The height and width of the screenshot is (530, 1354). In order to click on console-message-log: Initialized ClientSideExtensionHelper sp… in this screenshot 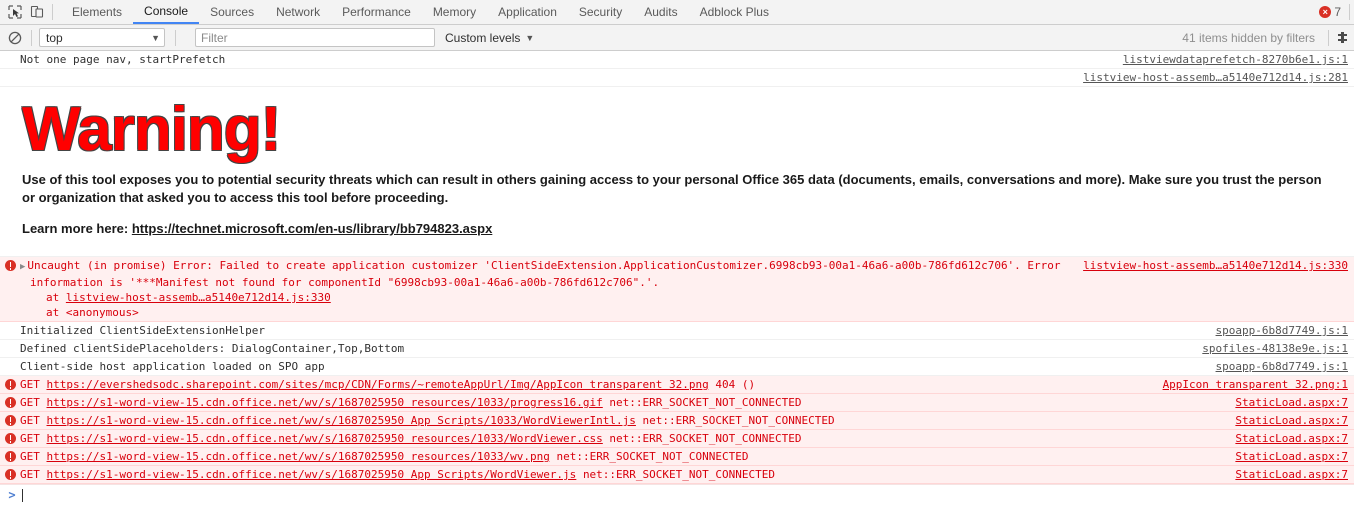, I will do `click(677, 331)`.